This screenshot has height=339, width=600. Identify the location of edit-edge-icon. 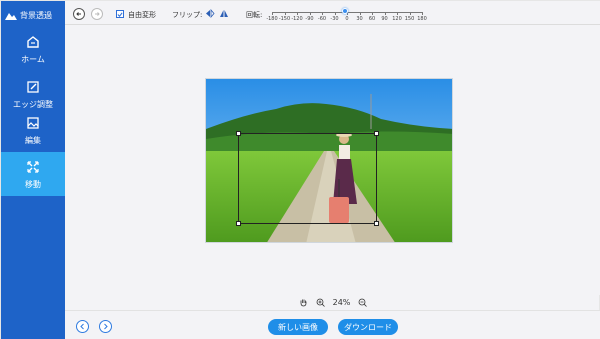
(33, 86).